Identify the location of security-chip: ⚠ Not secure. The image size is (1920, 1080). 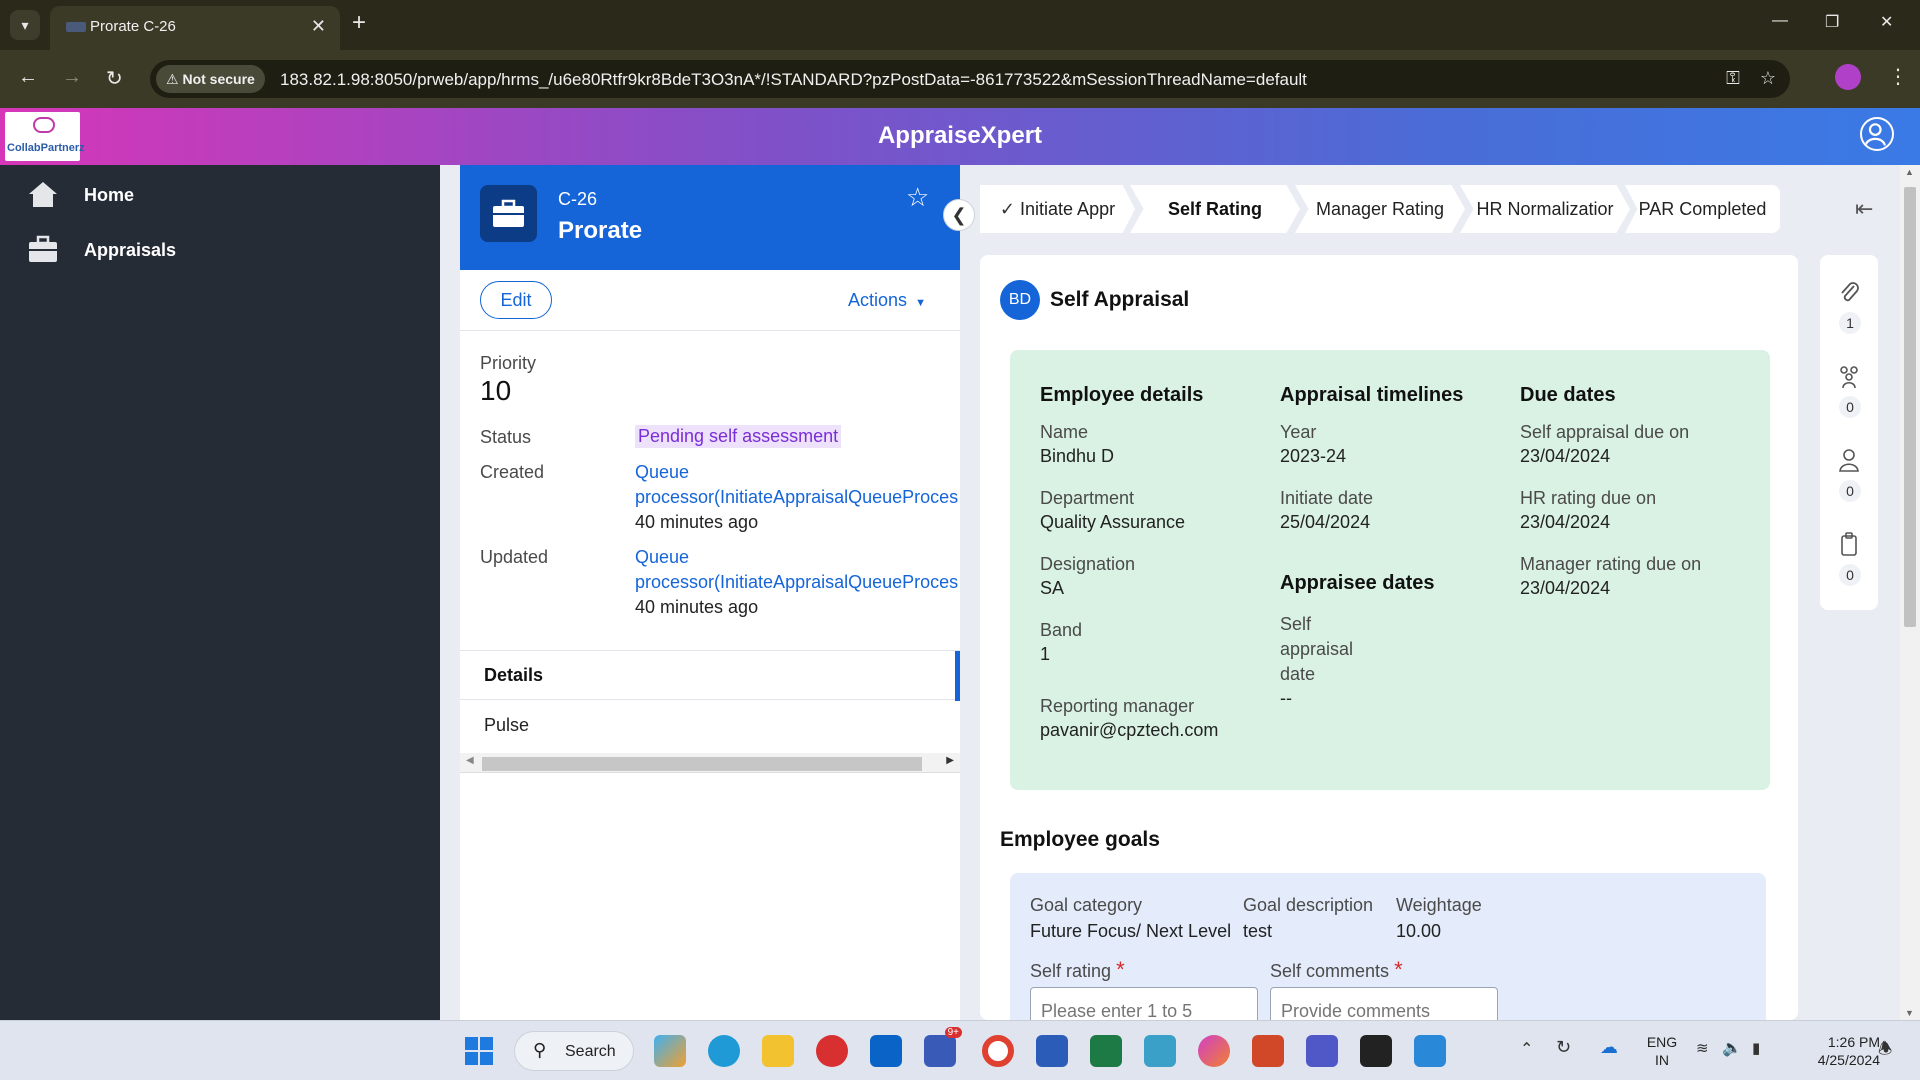
(210, 79).